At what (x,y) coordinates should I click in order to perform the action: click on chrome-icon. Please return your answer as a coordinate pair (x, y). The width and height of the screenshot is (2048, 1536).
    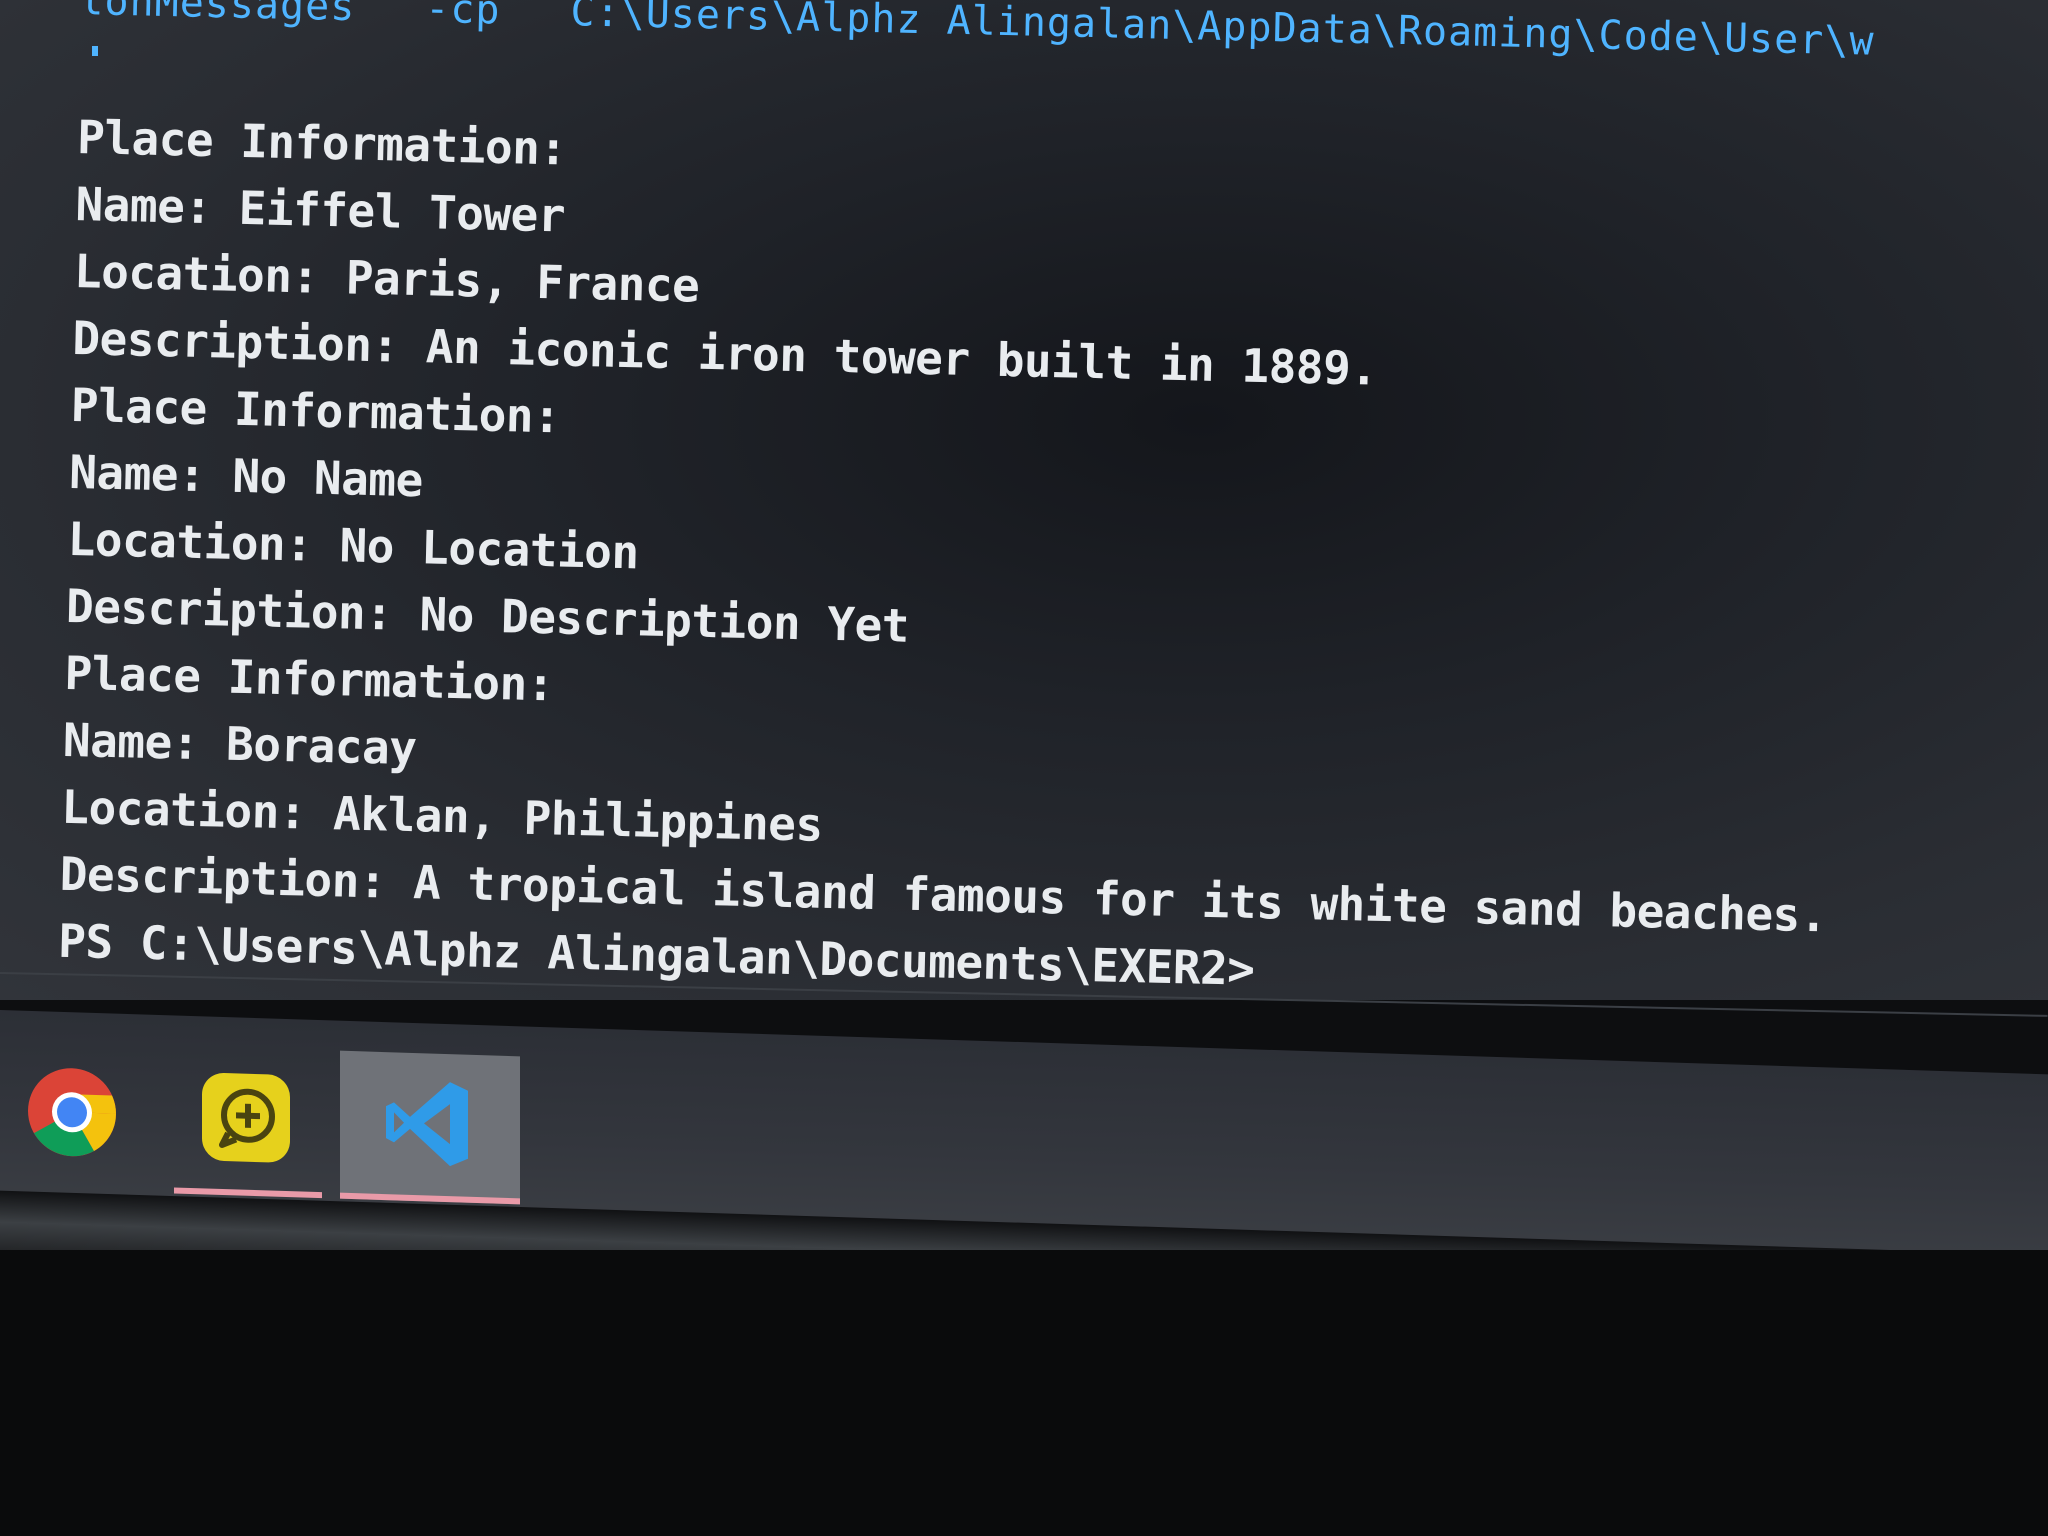
    Looking at the image, I should click on (72, 1112).